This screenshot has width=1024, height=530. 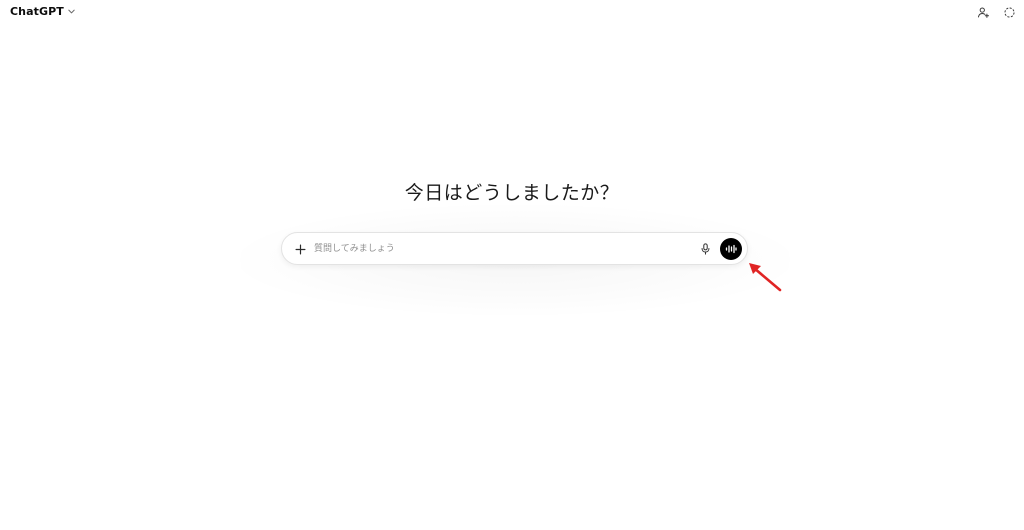 I want to click on model-switcher: ChatGPT, so click(x=43, y=11).